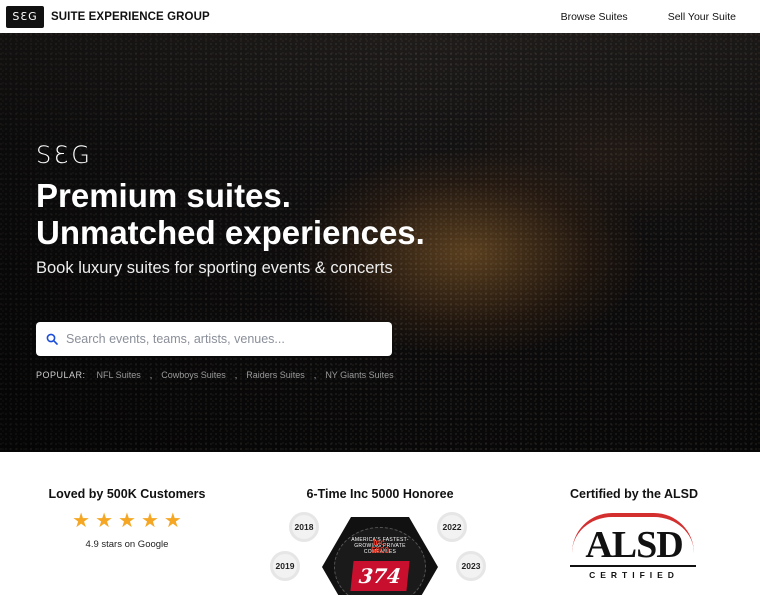 This screenshot has height=600, width=760. What do you see at coordinates (119, 375) in the screenshot?
I see `popular-link-nfl: NFL Suites` at bounding box center [119, 375].